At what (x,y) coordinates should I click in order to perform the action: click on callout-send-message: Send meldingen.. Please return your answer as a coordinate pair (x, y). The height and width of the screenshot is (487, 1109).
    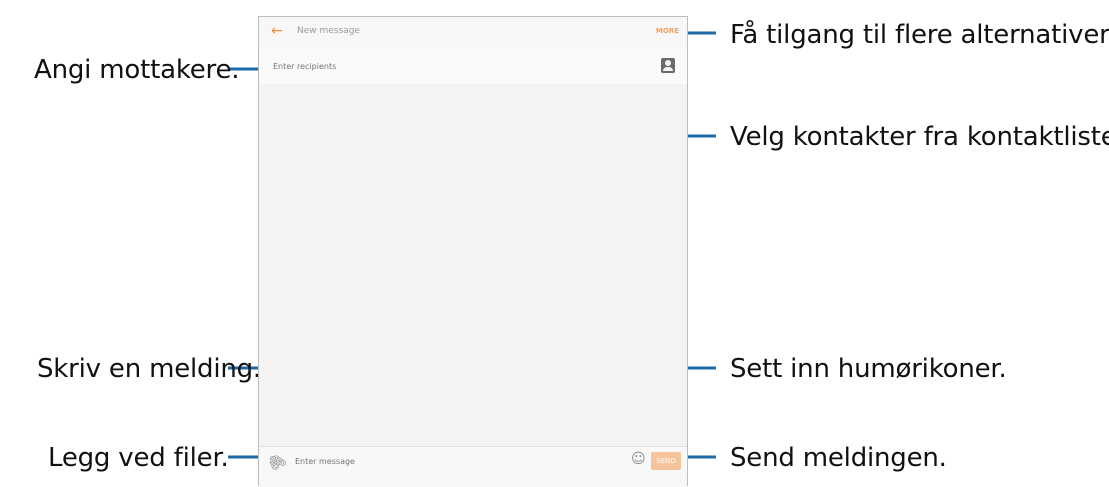
    Looking at the image, I should click on (838, 458).